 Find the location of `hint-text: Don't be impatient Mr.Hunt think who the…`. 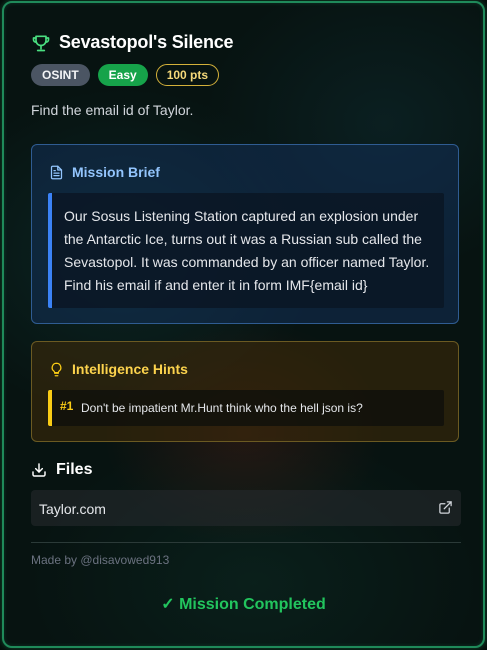

hint-text: Don't be impatient Mr.Hunt think who the… is located at coordinates (222, 408).